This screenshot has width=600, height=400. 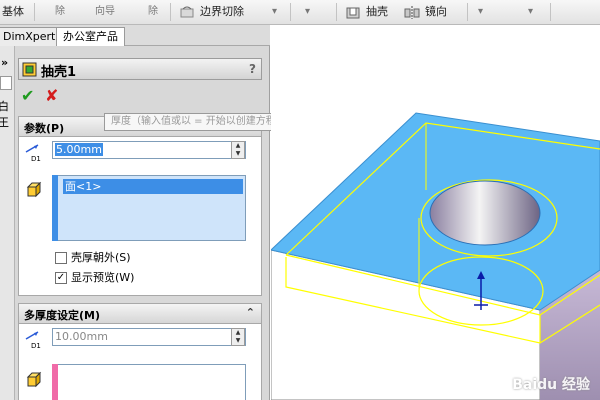 I want to click on tab-office-products: 办公室产品, so click(x=90, y=36).